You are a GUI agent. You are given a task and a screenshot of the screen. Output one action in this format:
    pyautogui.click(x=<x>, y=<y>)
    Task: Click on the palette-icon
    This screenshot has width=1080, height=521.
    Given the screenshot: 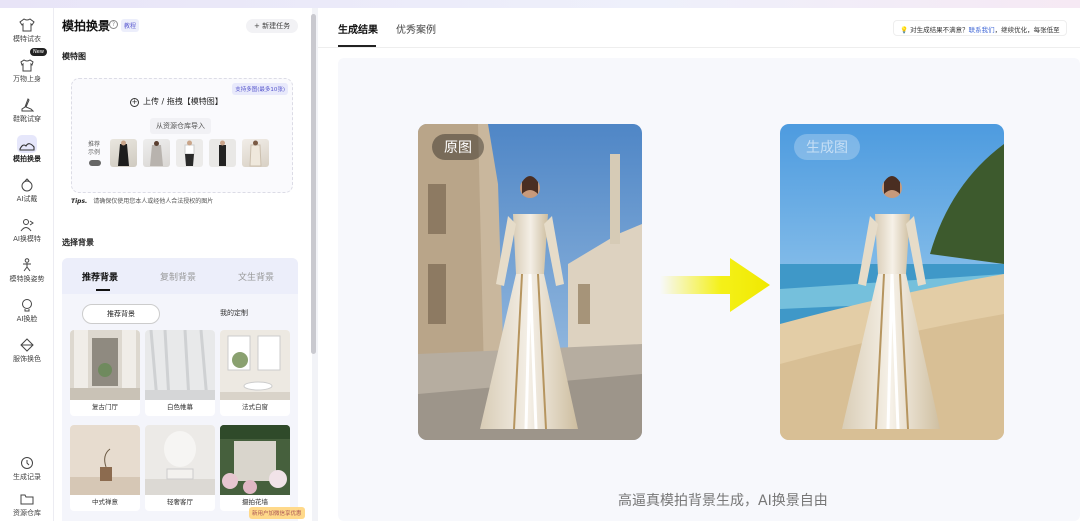 What is the action you would take?
    pyautogui.click(x=27, y=345)
    